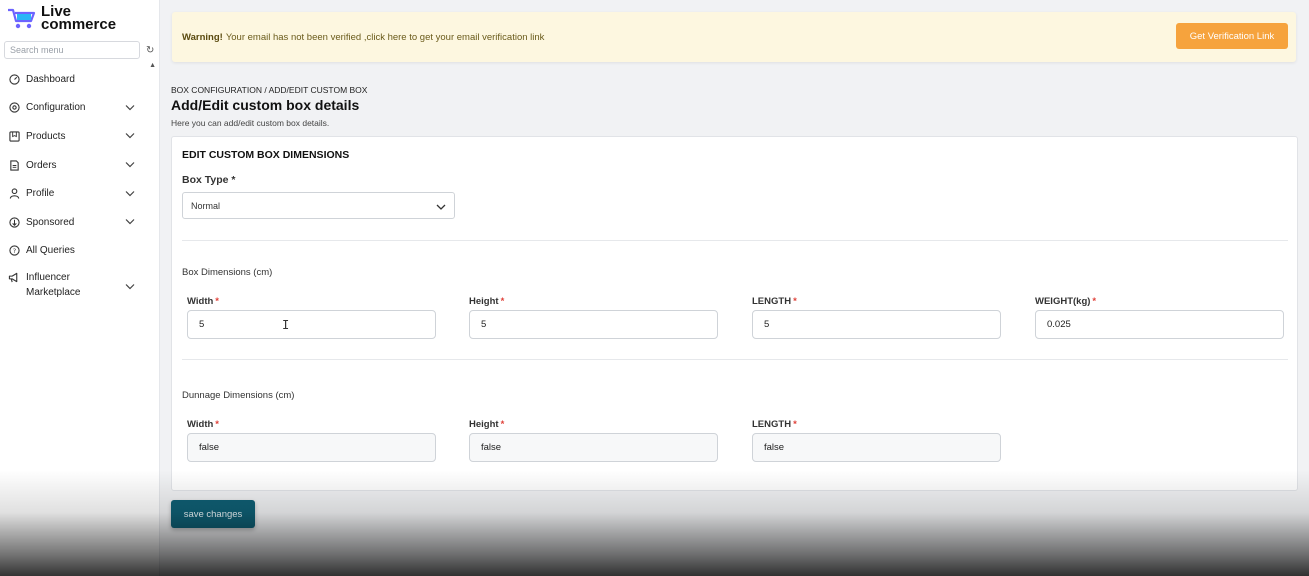 The width and height of the screenshot is (1309, 576). I want to click on card-title: EDIT CUSTOM BOX DIMENSIONS, so click(266, 155).